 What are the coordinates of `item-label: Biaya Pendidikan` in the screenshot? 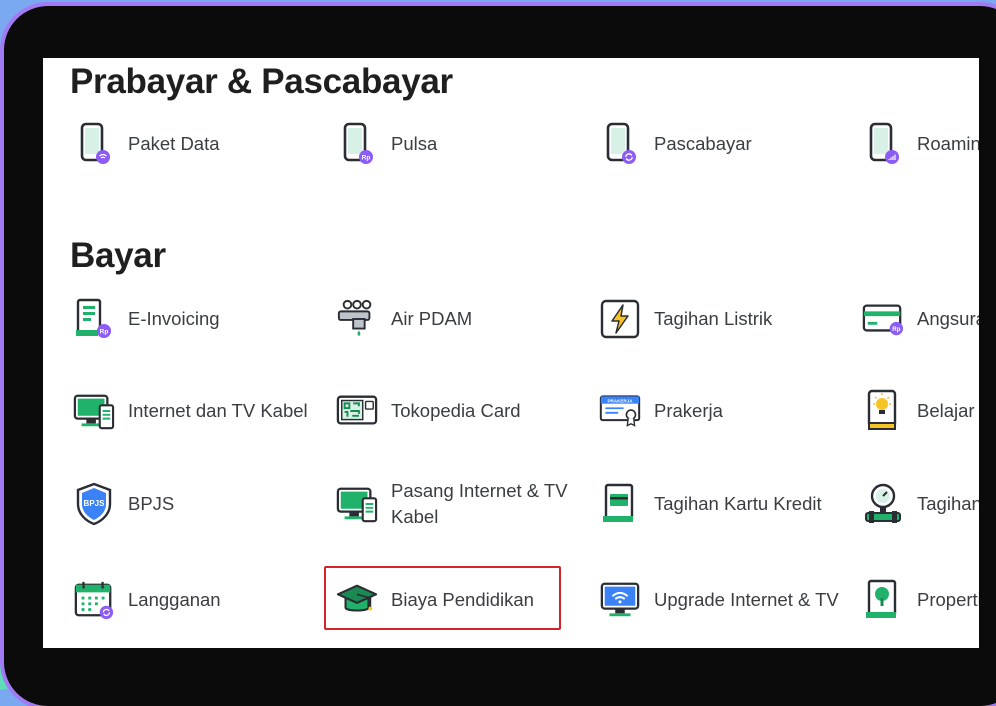 It's located at (462, 599).